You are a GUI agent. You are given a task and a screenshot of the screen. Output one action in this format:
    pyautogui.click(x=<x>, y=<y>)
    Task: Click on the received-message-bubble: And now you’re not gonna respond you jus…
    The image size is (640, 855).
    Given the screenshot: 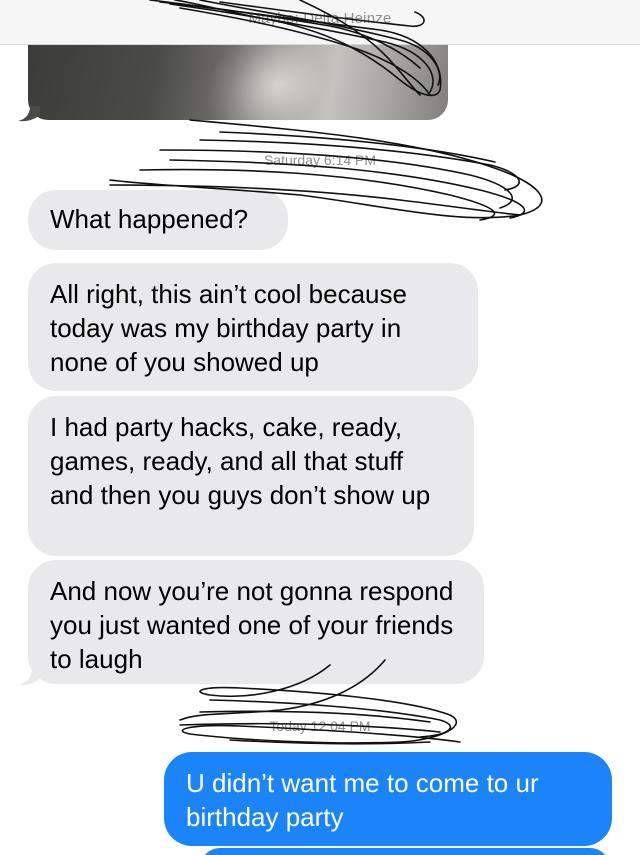 What is the action you would take?
    pyautogui.click(x=256, y=622)
    